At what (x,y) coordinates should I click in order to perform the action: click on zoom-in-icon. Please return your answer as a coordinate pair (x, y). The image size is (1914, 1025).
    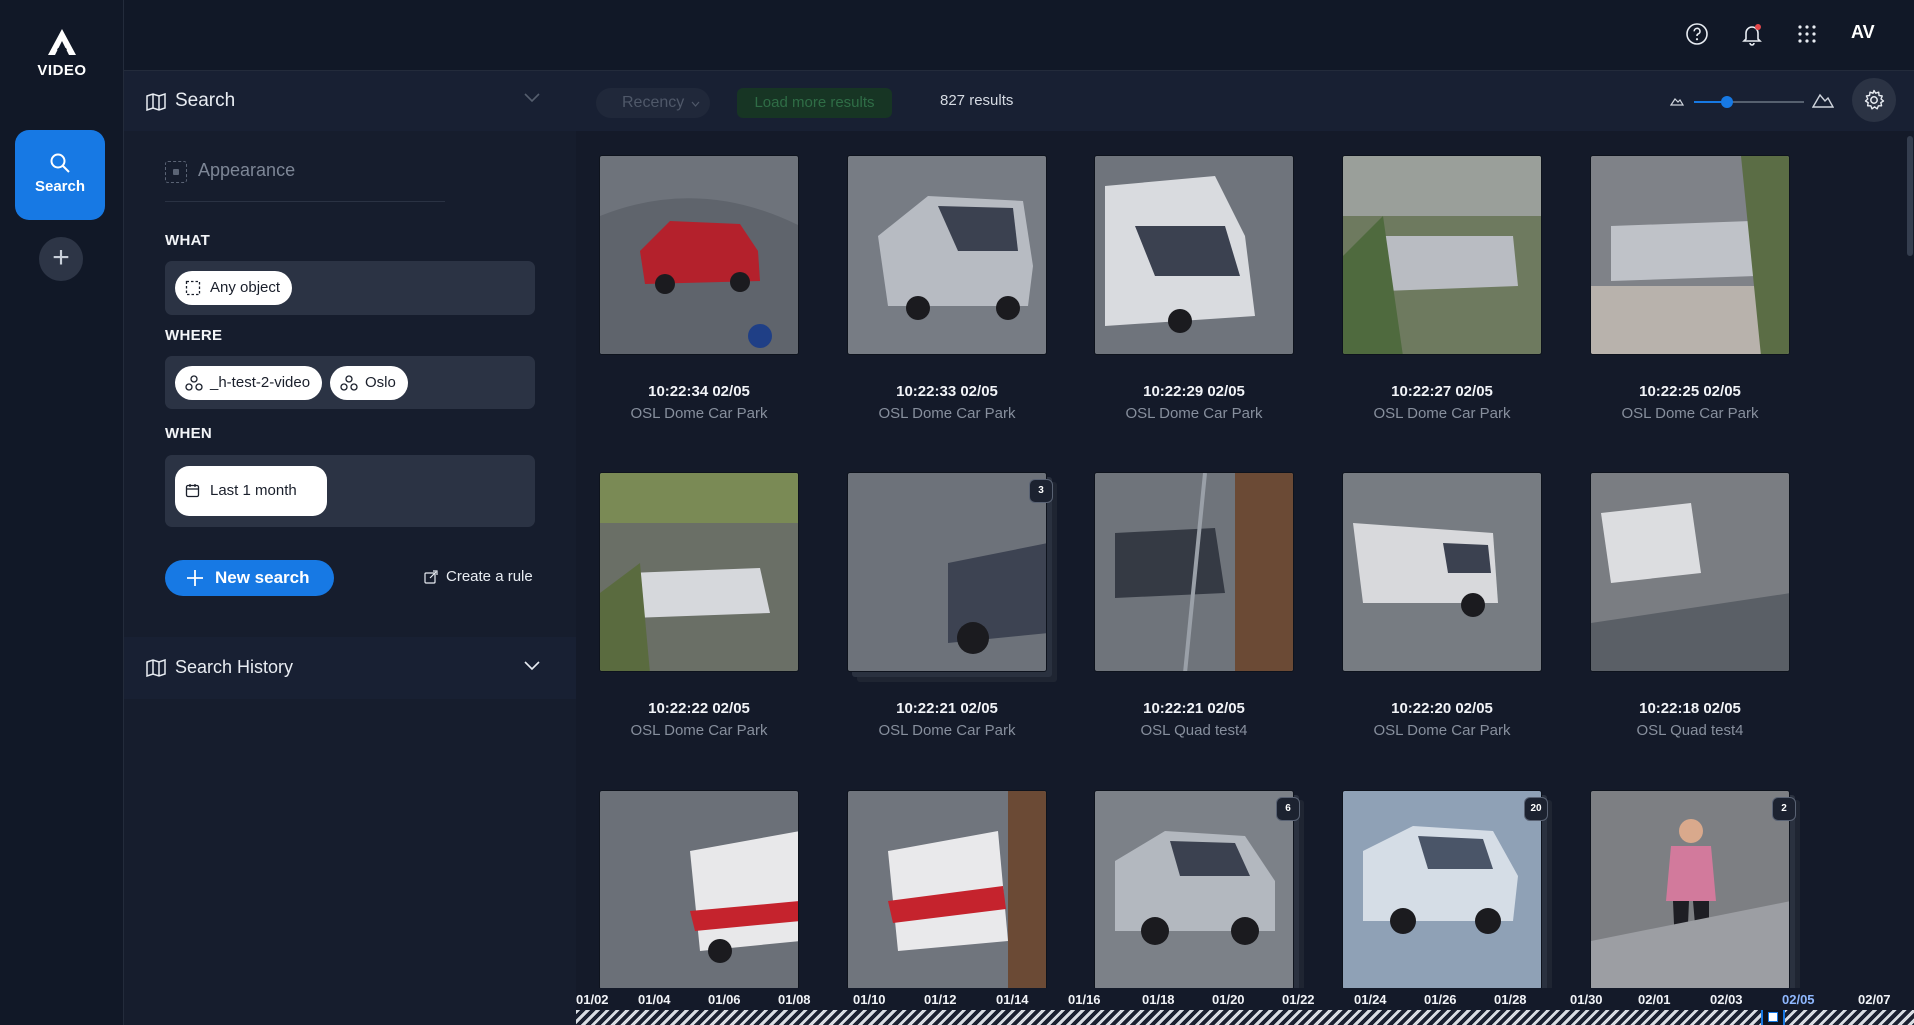
    Looking at the image, I should click on (1823, 100).